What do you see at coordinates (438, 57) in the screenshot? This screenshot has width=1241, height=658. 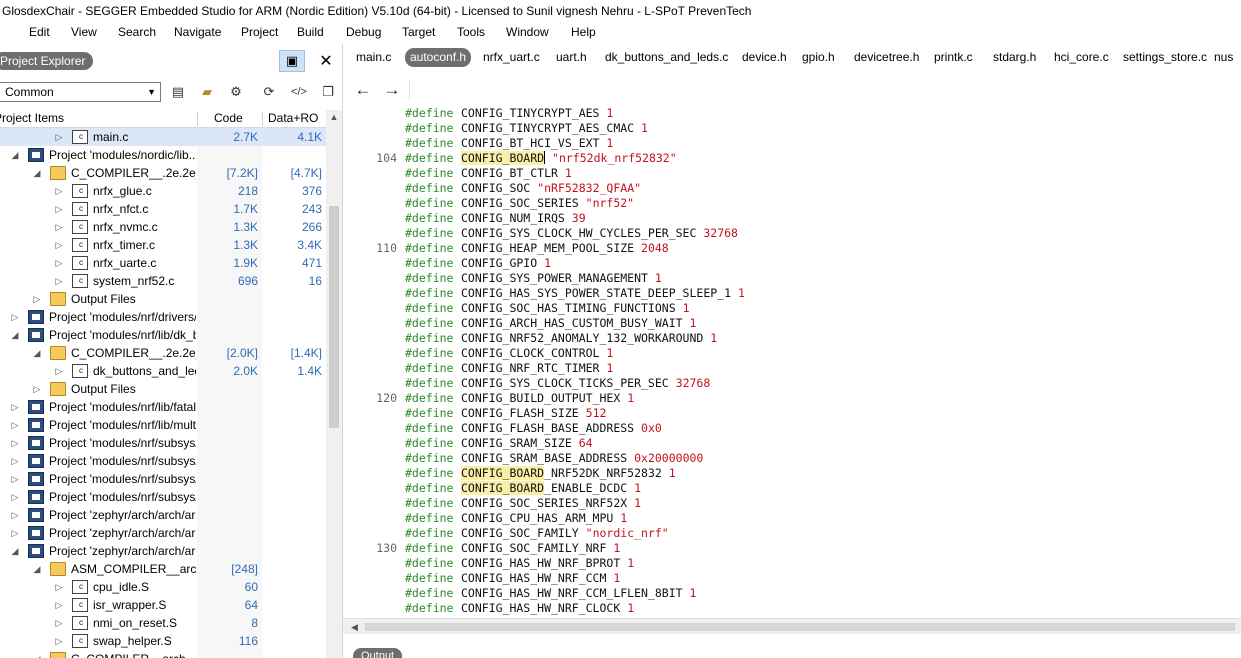 I see `editor-tab: autoconf.h` at bounding box center [438, 57].